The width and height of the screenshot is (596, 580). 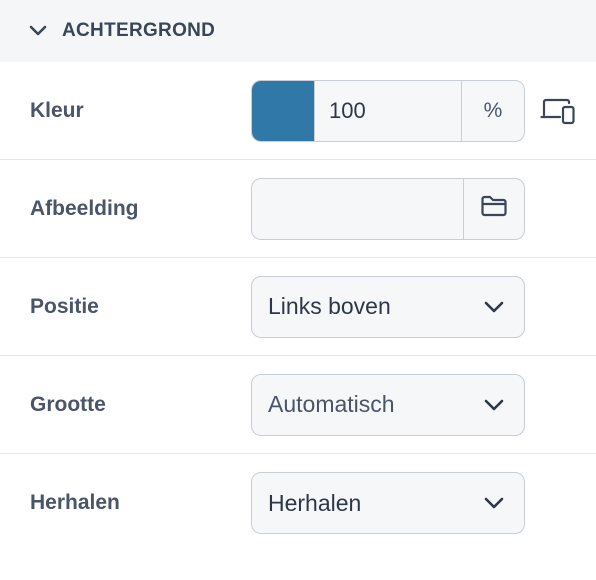 I want to click on color-swatch, so click(x=283, y=110).